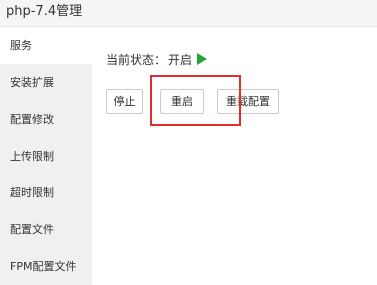 The width and height of the screenshot is (377, 285). Describe the element at coordinates (46, 45) in the screenshot. I see `sidebar-item-service: 服务` at that location.